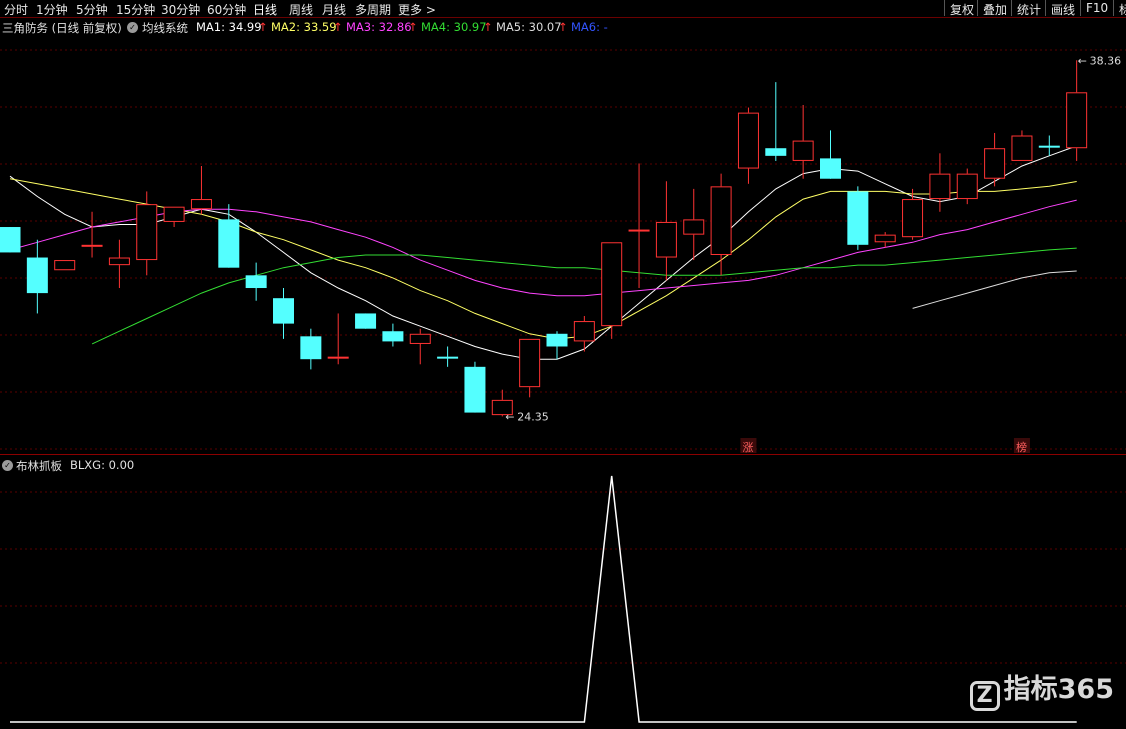  What do you see at coordinates (226, 9) in the screenshot?
I see `period-60min: 60分钟` at bounding box center [226, 9].